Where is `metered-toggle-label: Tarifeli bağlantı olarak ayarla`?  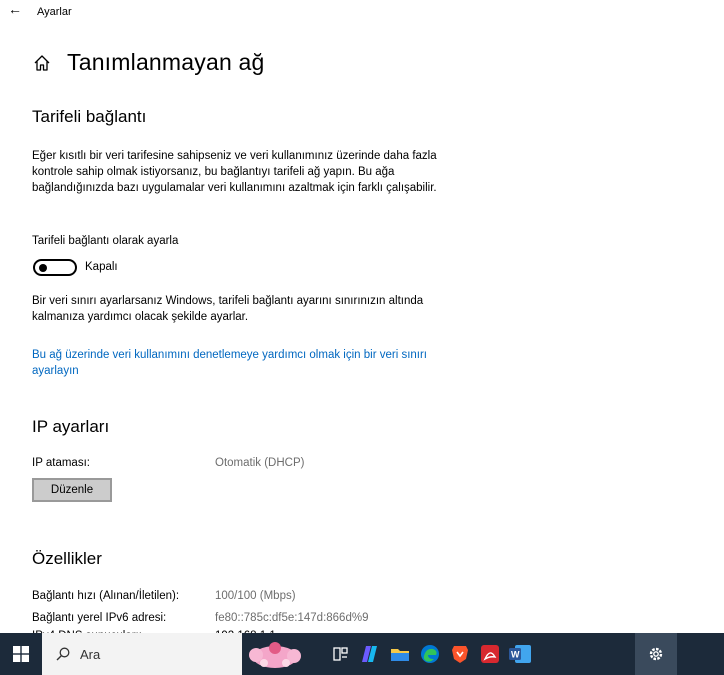
metered-toggle-label: Tarifeli bağlantı olarak ayarla is located at coordinates (105, 241).